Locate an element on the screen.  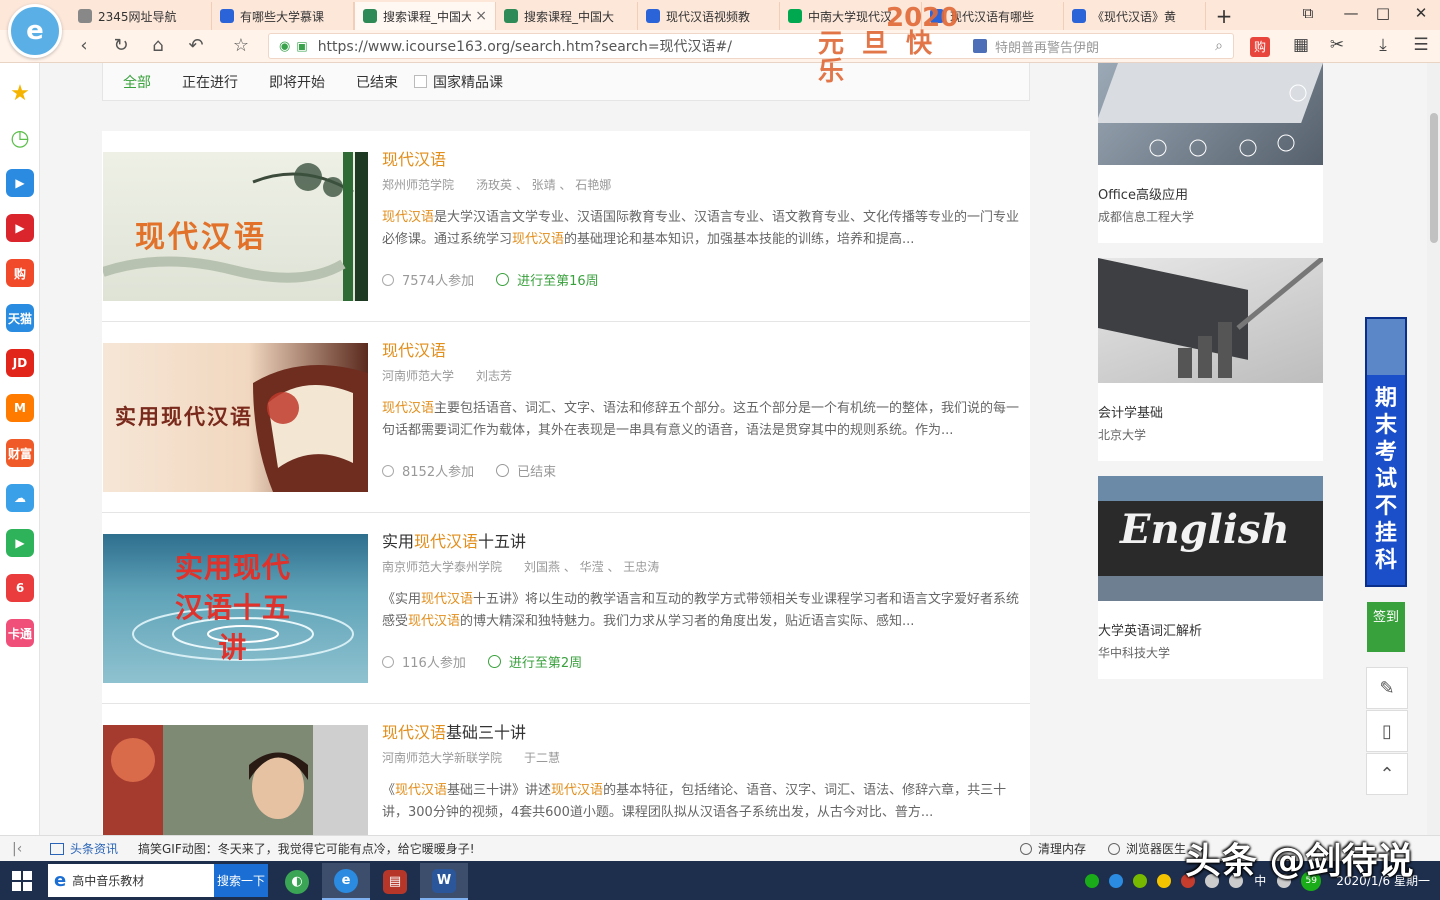
taskbar-app-word: W is located at coordinates (444, 881).